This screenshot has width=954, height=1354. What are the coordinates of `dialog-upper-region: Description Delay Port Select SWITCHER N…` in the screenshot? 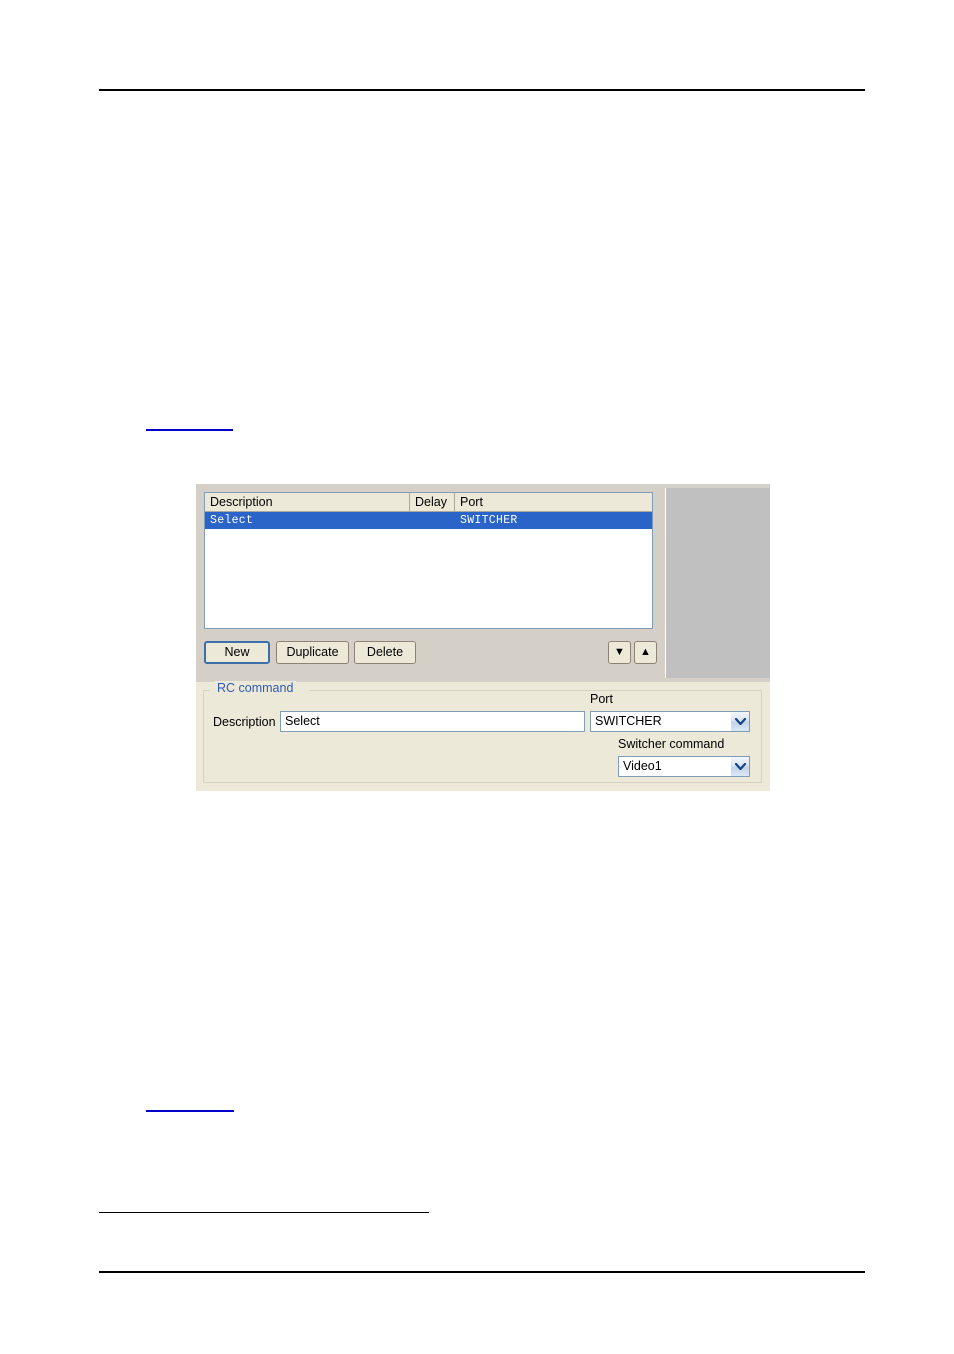 It's located at (483, 583).